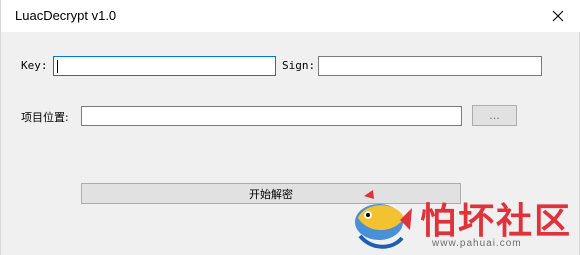 This screenshot has width=580, height=255. I want to click on title-bar: LuacDecrypt v1.0, so click(290, 16).